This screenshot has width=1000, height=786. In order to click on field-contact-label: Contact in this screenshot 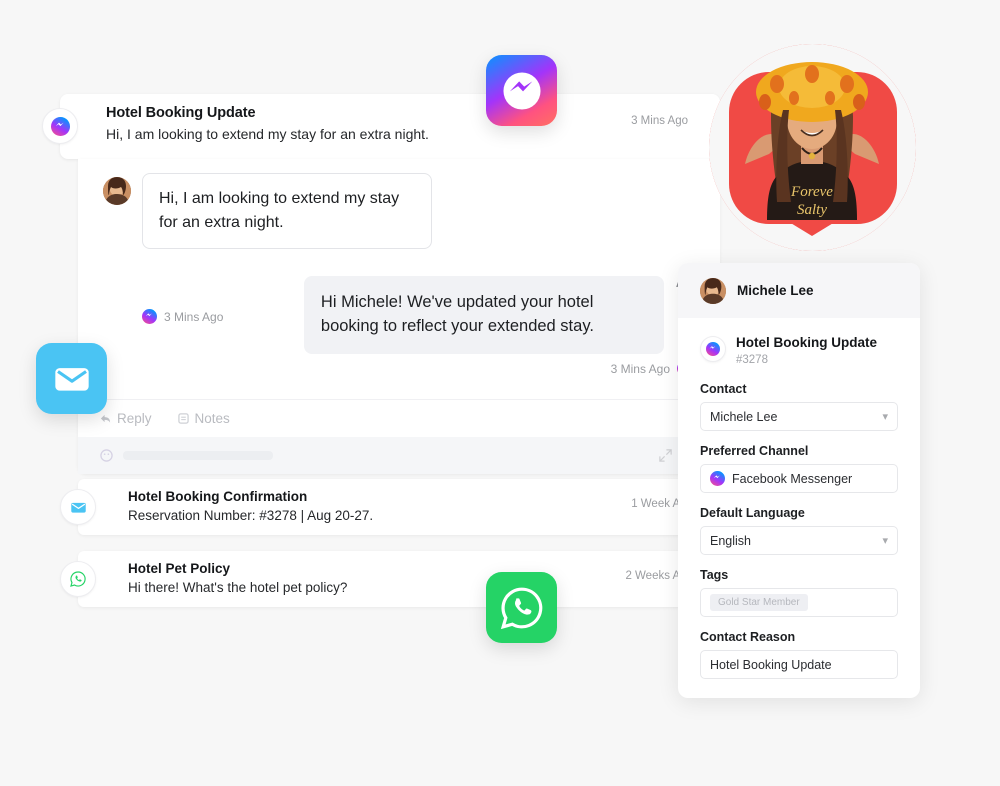, I will do `click(723, 389)`.